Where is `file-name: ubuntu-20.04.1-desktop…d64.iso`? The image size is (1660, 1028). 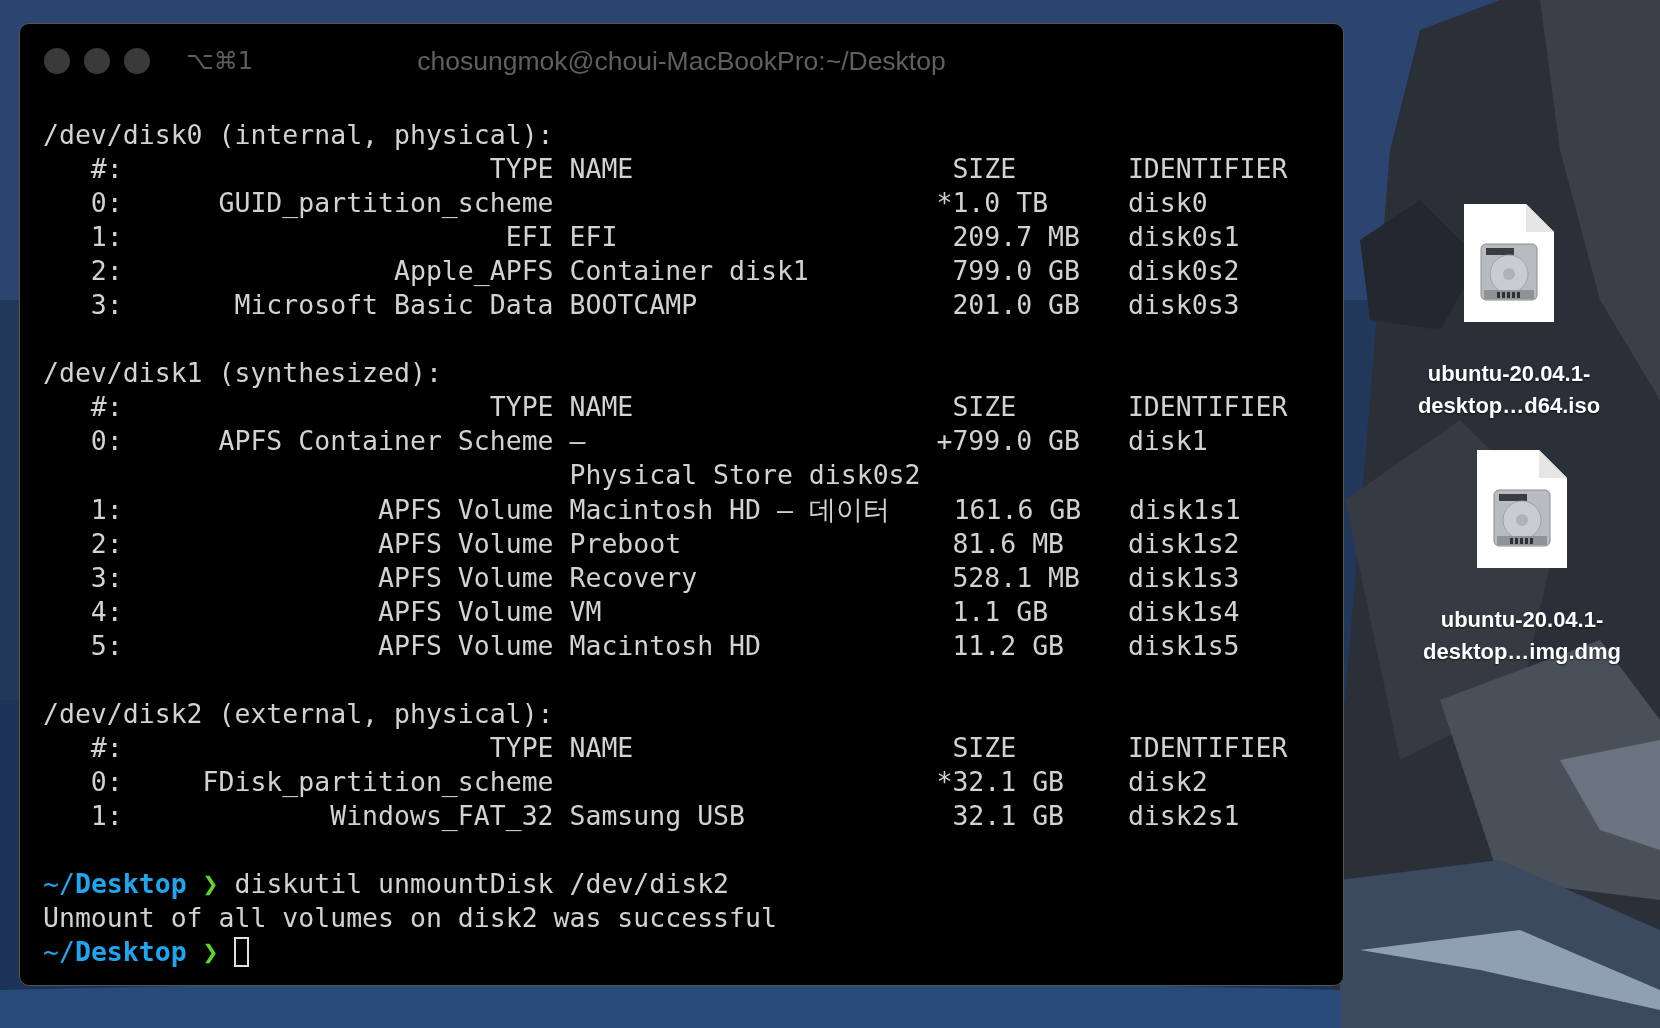
file-name: ubuntu-20.04.1-desktop…d64.iso is located at coordinates (1509, 390).